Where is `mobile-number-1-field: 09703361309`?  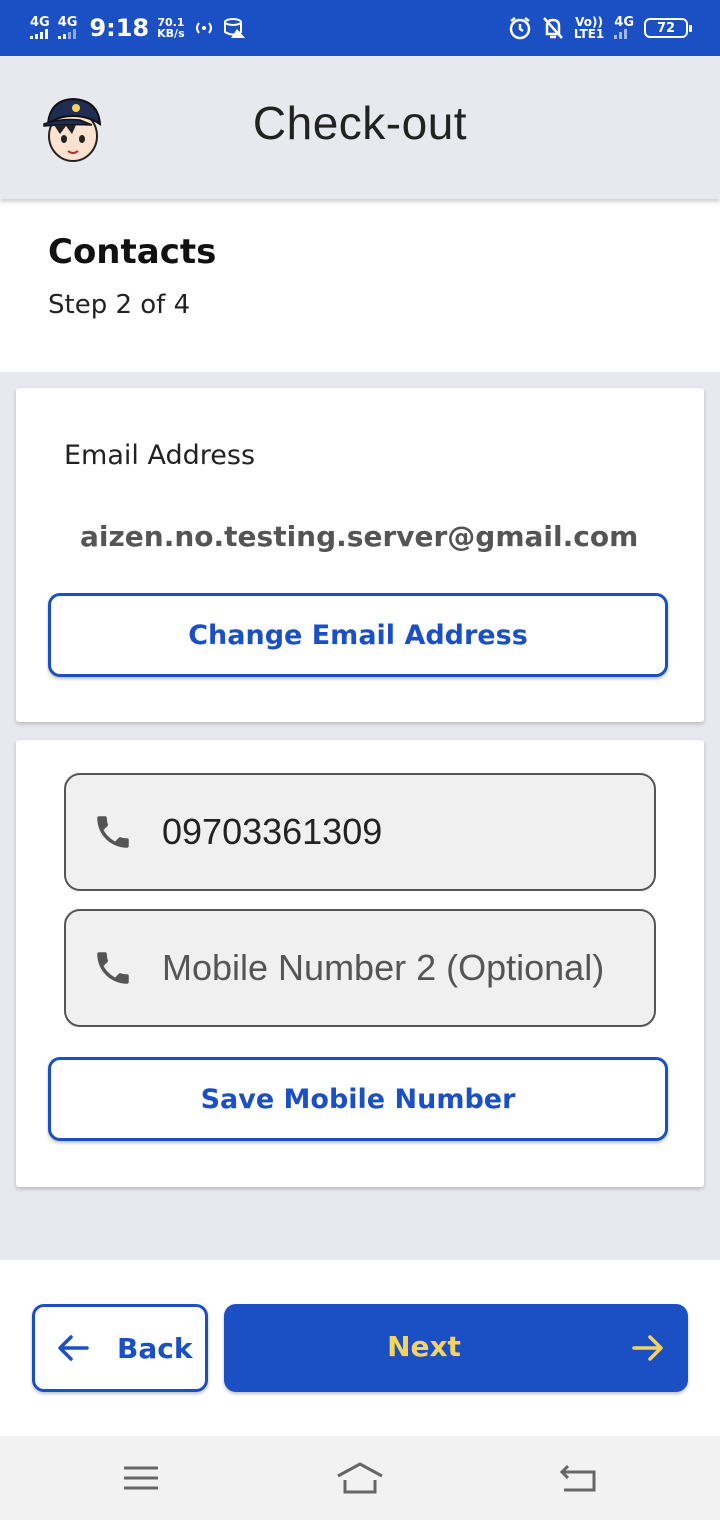
mobile-number-1-field: 09703361309 is located at coordinates (360, 832).